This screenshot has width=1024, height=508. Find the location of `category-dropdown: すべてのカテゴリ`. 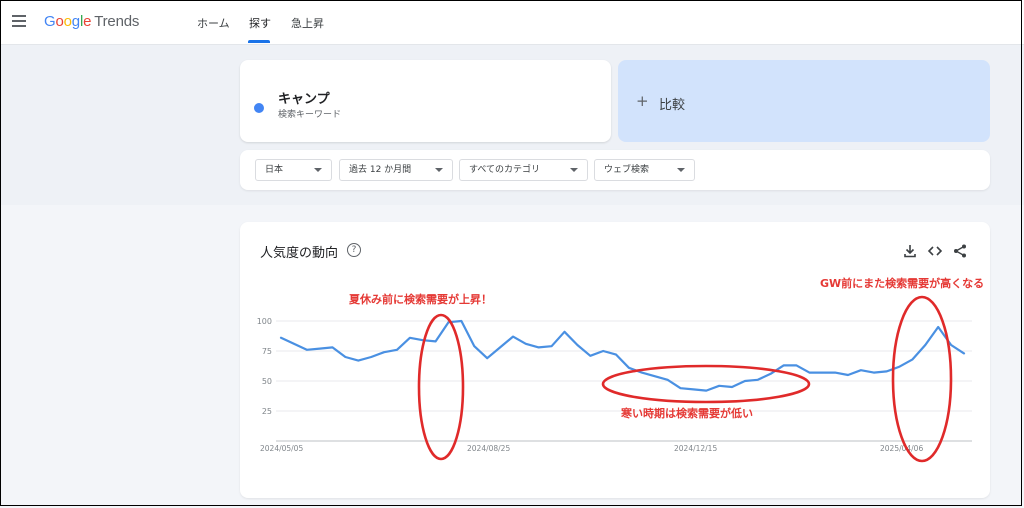

category-dropdown: すべてのカテゴリ is located at coordinates (523, 170).